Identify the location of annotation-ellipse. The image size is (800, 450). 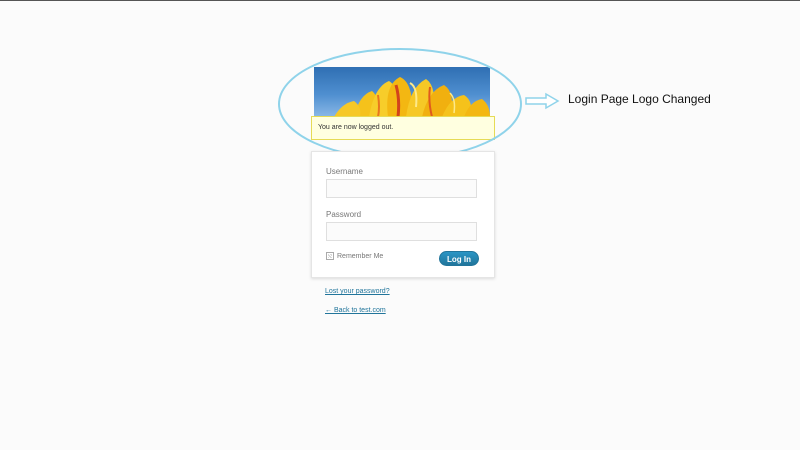
(400, 104).